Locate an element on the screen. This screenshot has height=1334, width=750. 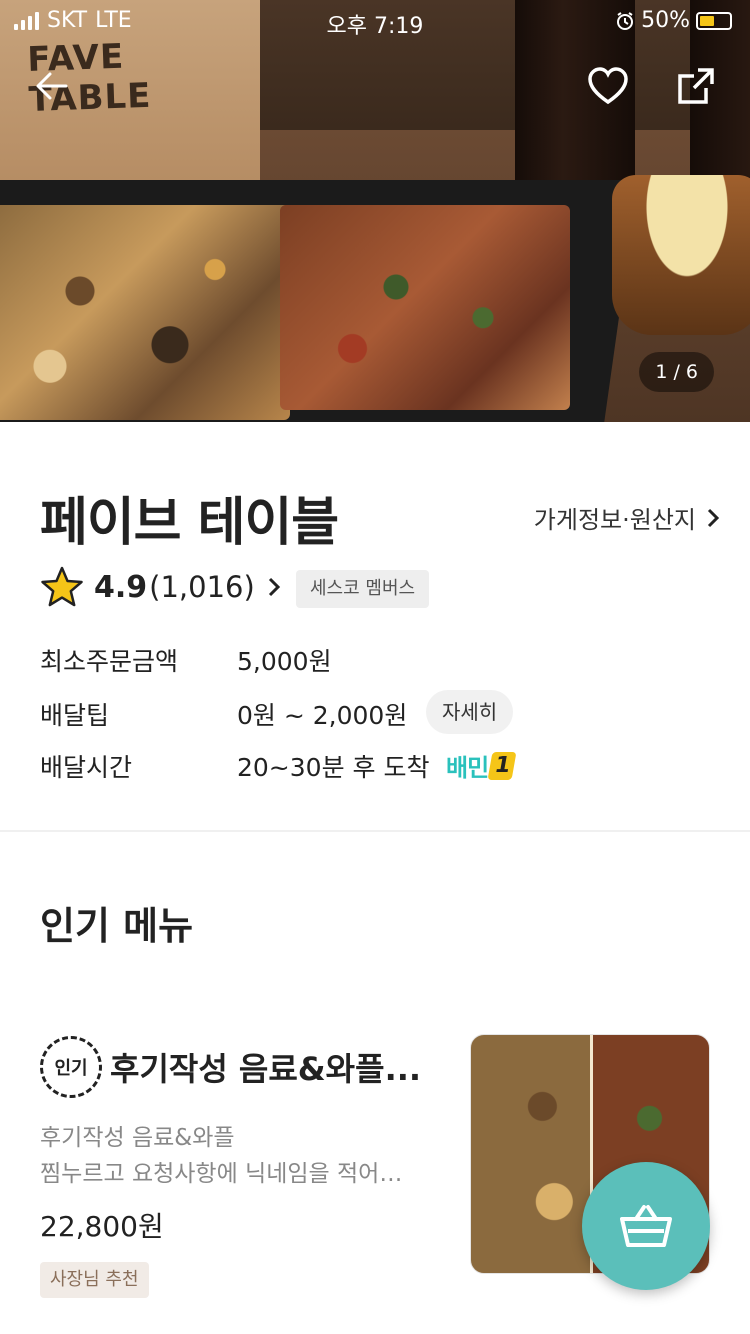
menu-item-price: 22,800원 is located at coordinates (102, 1226).